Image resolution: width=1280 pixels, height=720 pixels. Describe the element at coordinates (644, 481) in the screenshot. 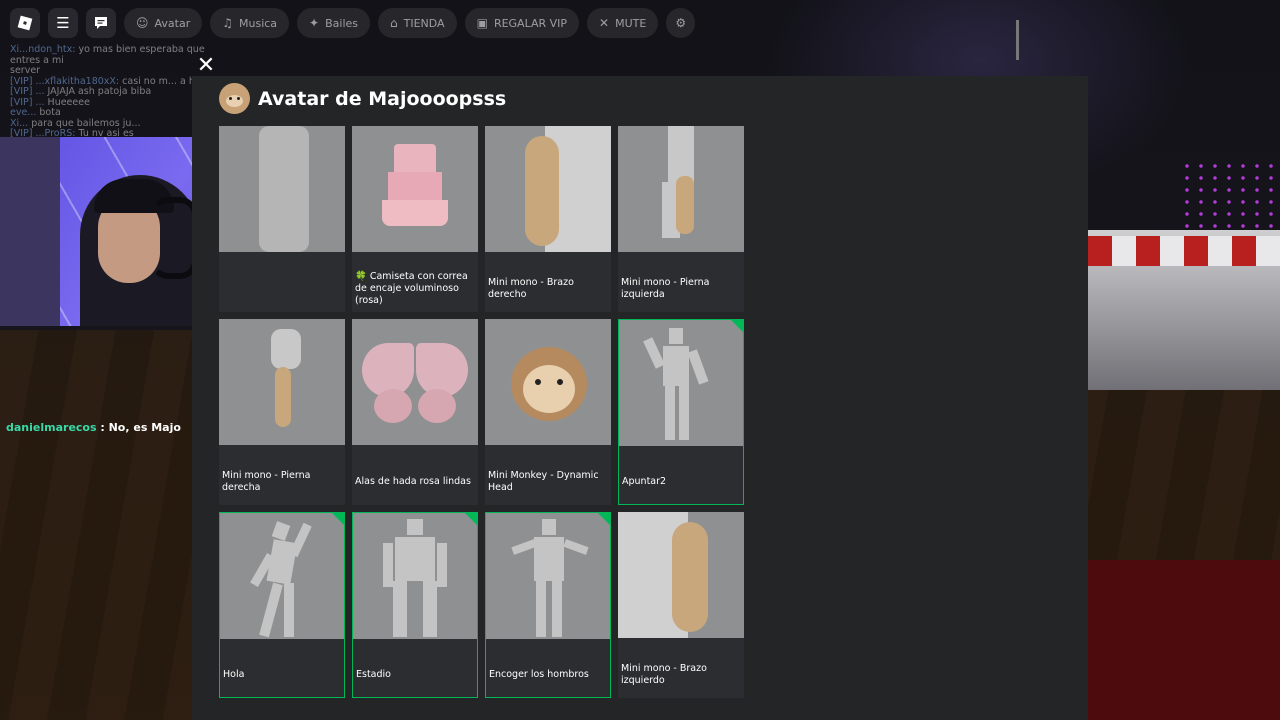

I see `item-label: Apuntar2` at that location.